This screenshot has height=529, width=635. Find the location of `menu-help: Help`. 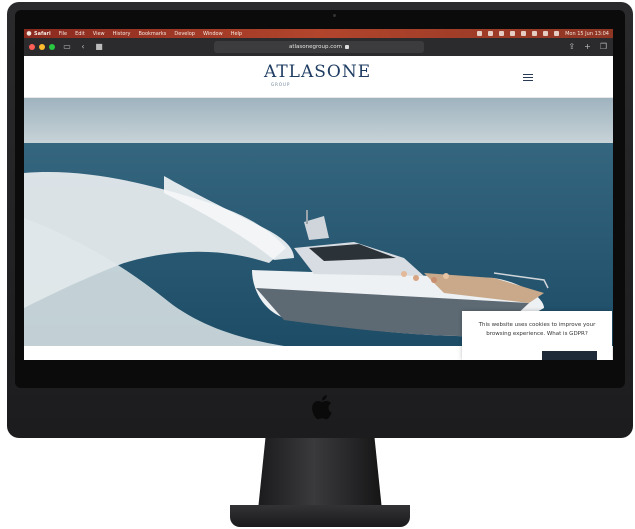

menu-help: Help is located at coordinates (236, 34).